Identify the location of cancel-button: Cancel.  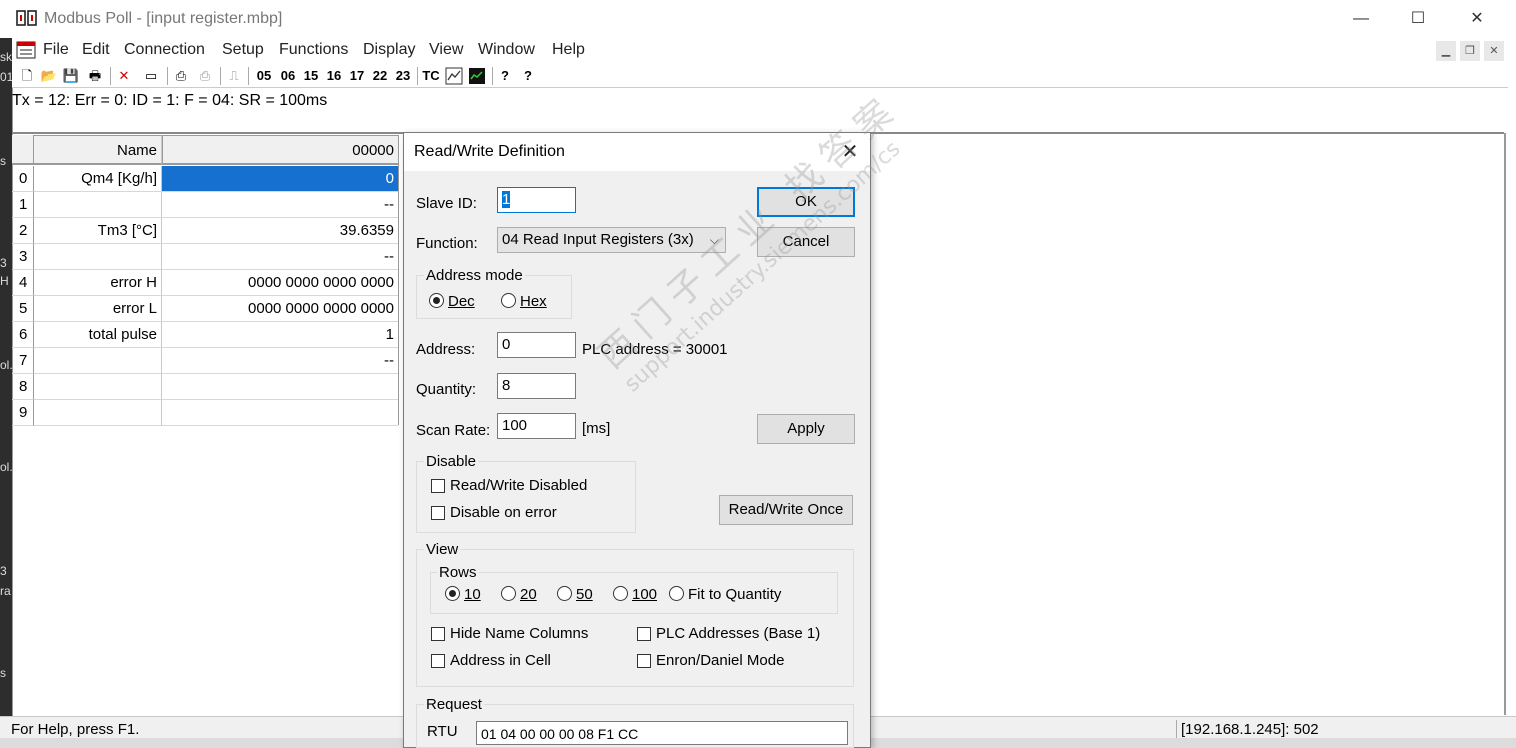
(806, 242).